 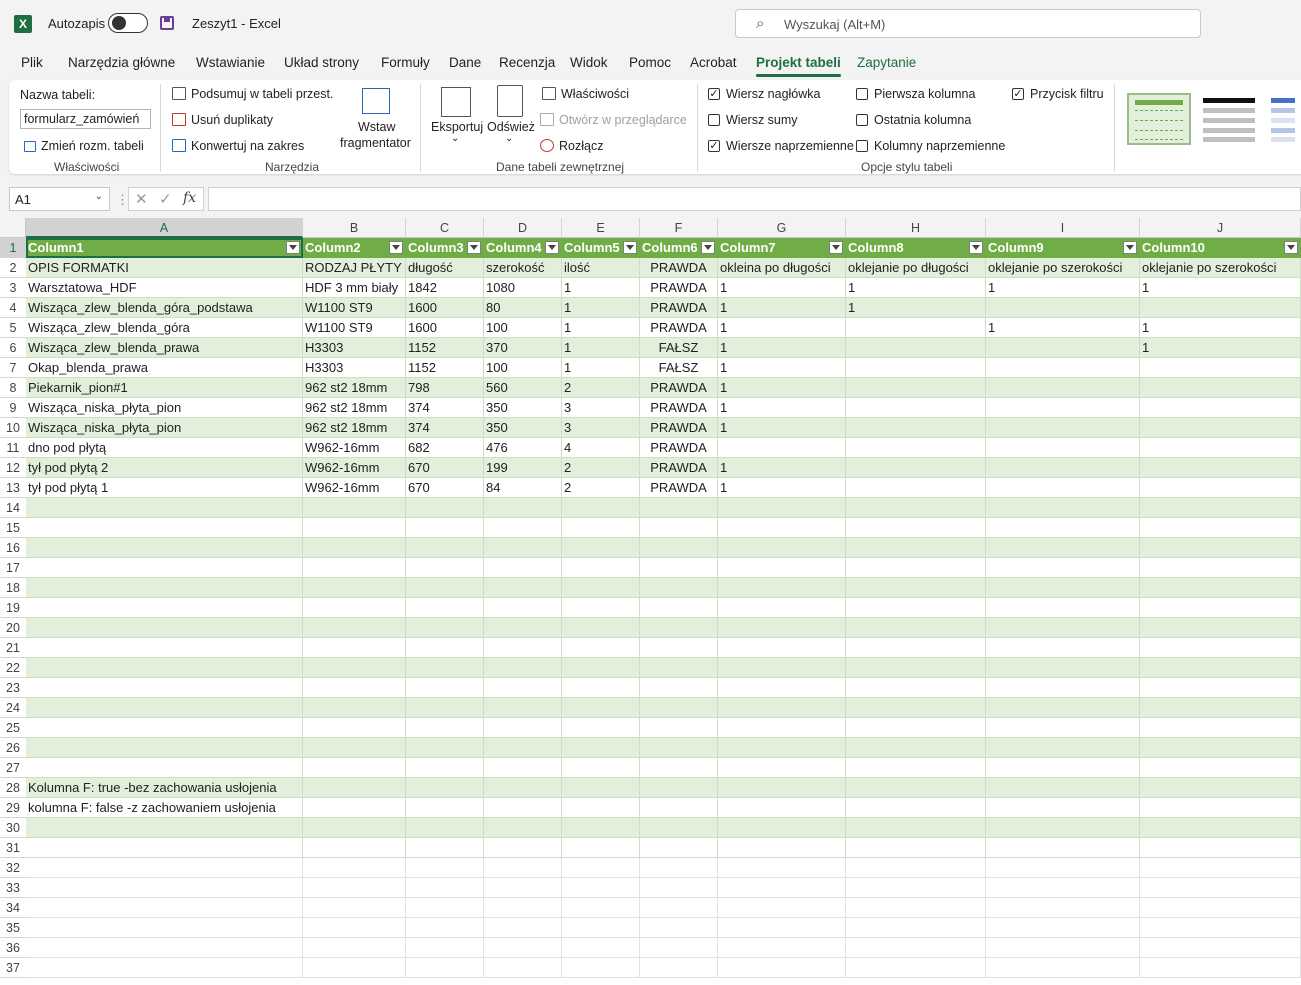 What do you see at coordinates (782, 868) in the screenshot?
I see `cell-g32` at bounding box center [782, 868].